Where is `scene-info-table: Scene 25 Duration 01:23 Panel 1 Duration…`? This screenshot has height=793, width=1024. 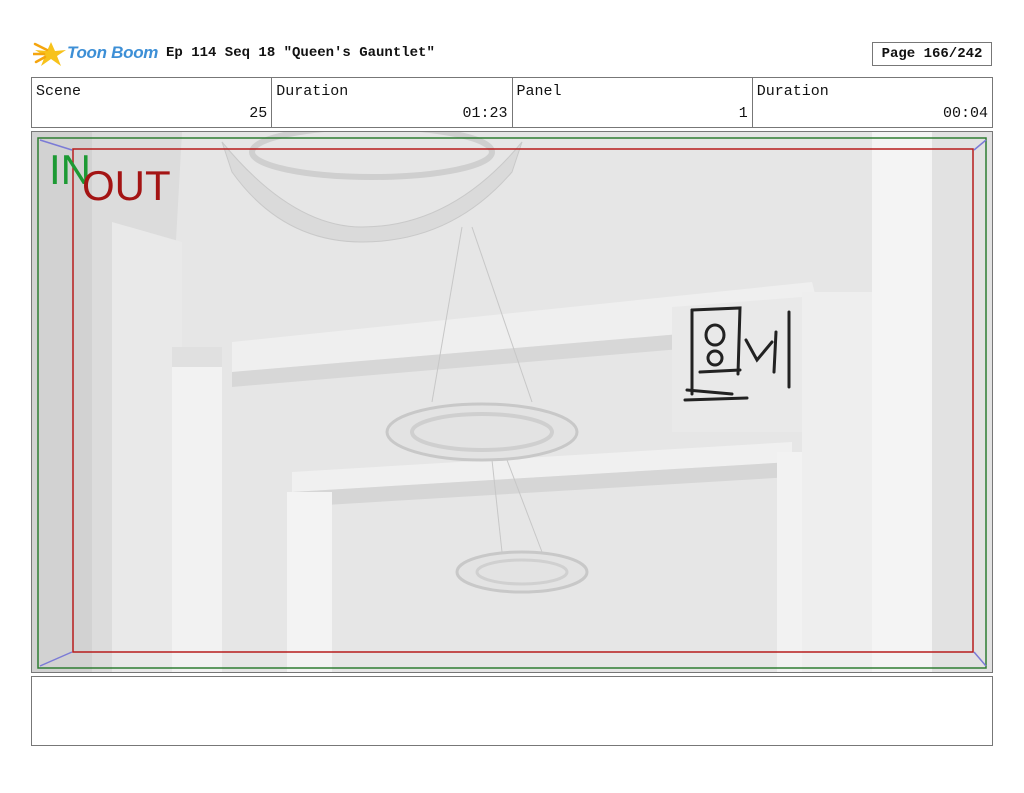 scene-info-table: Scene 25 Duration 01:23 Panel 1 Duration… is located at coordinates (512, 102).